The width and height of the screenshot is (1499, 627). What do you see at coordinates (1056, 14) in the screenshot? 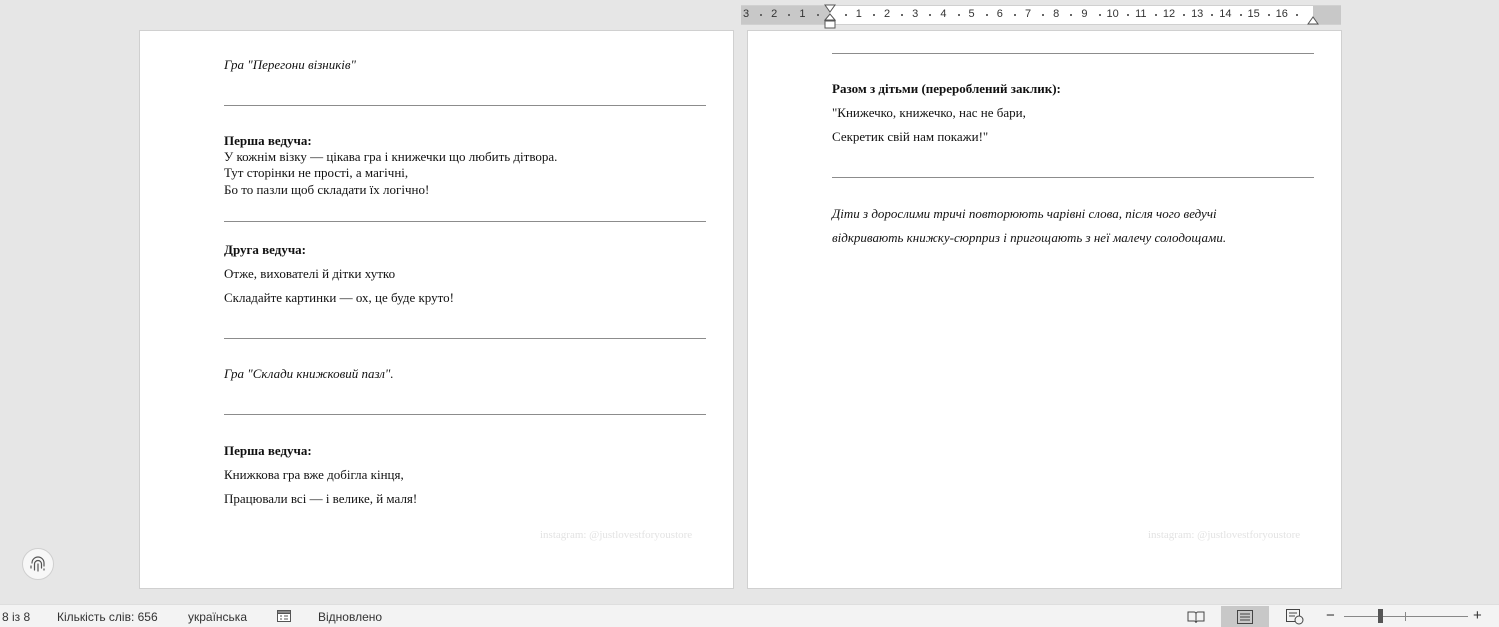
I see `ruler-number: 8` at bounding box center [1056, 14].